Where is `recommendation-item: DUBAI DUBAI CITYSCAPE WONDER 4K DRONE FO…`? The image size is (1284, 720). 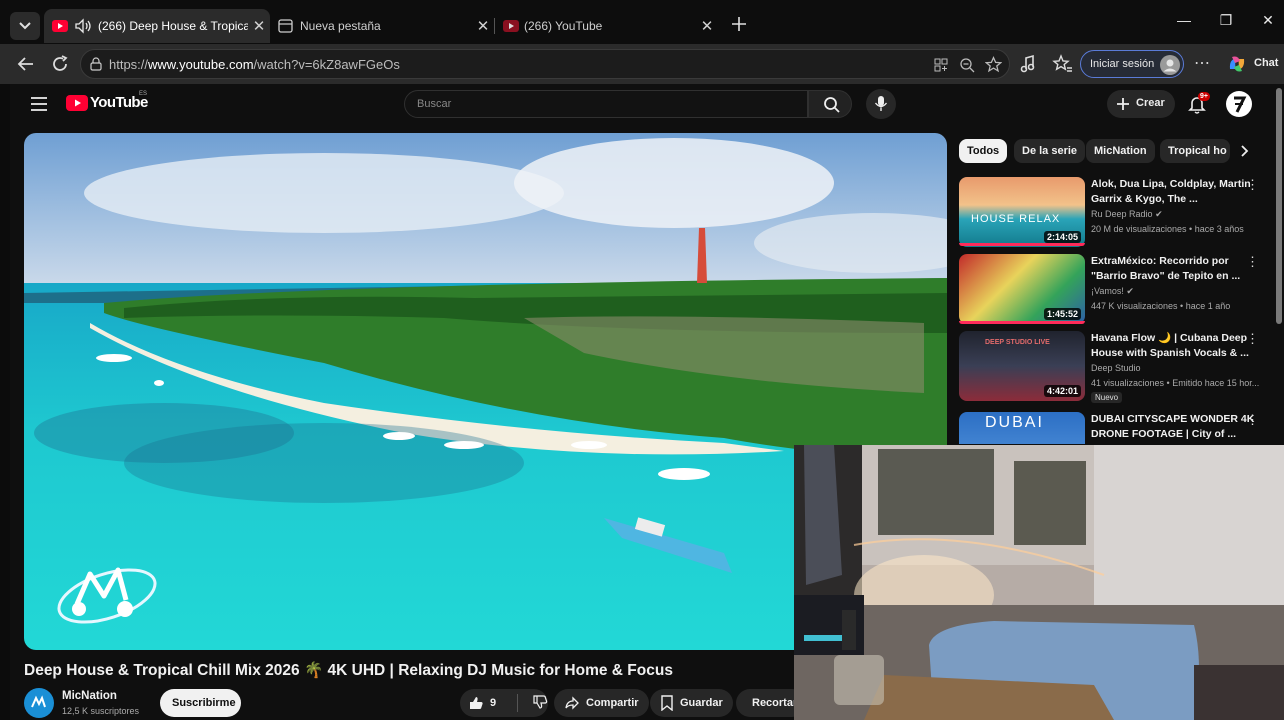 recommendation-item: DUBAI DUBAI CITYSCAPE WONDER 4K DRONE FO… is located at coordinates (1109, 428).